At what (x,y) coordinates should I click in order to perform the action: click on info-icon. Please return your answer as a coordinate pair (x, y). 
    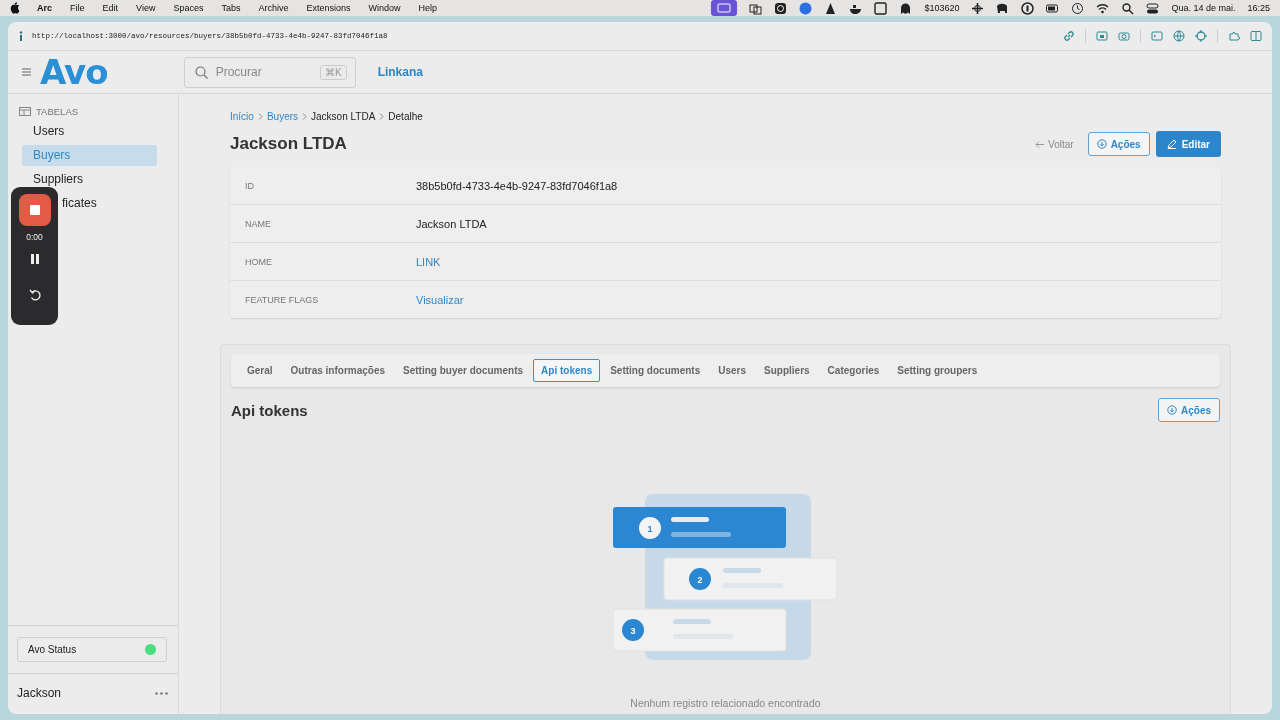
    Looking at the image, I should click on (21, 36).